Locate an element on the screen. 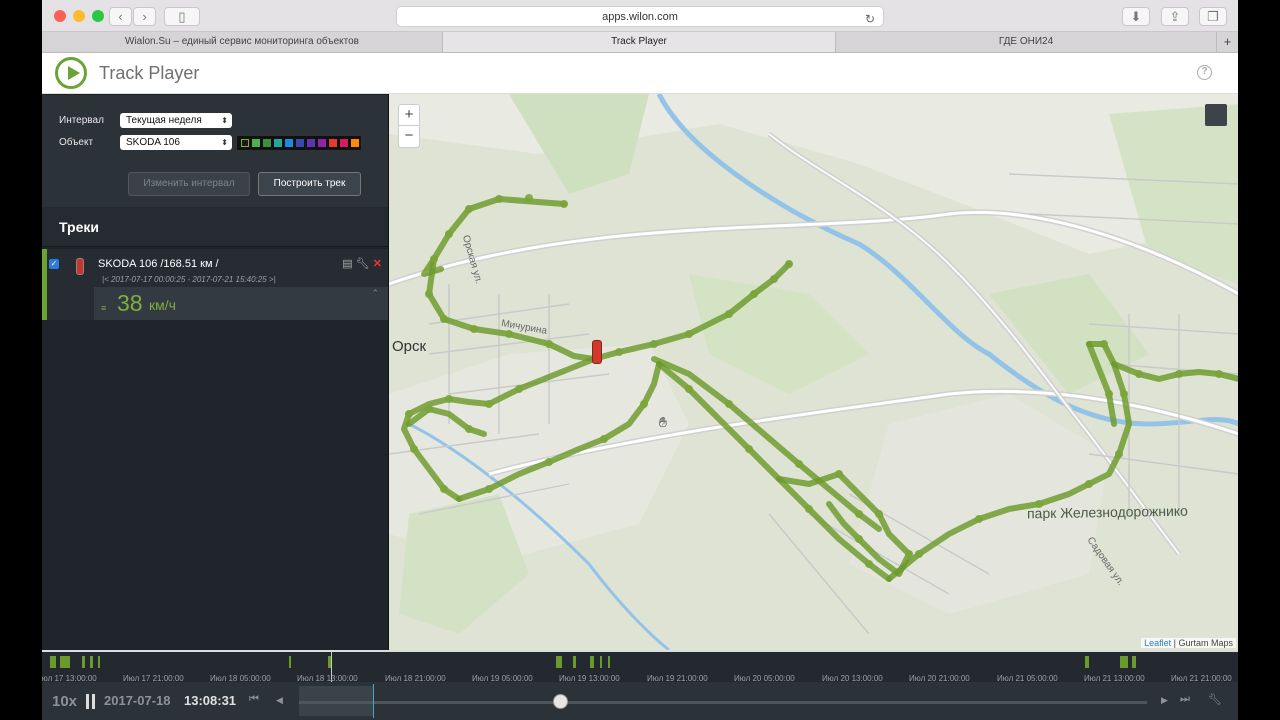 The width and height of the screenshot is (1280, 720). map-attribution: Leaflet | Gurtam Maps is located at coordinates (1188, 643).